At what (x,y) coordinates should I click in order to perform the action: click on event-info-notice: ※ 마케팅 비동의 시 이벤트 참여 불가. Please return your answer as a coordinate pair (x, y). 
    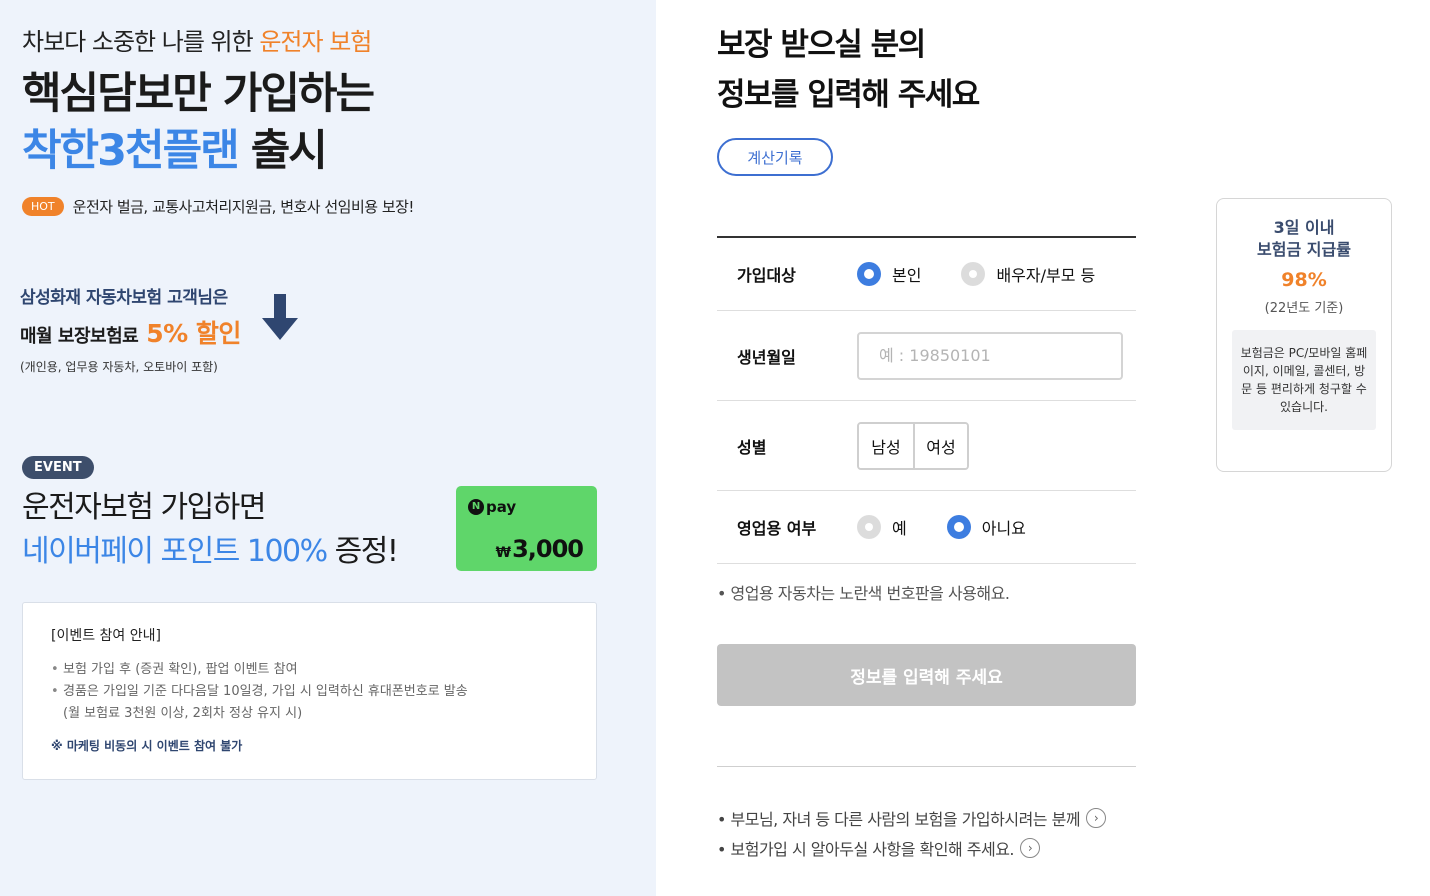
    Looking at the image, I should click on (147, 746).